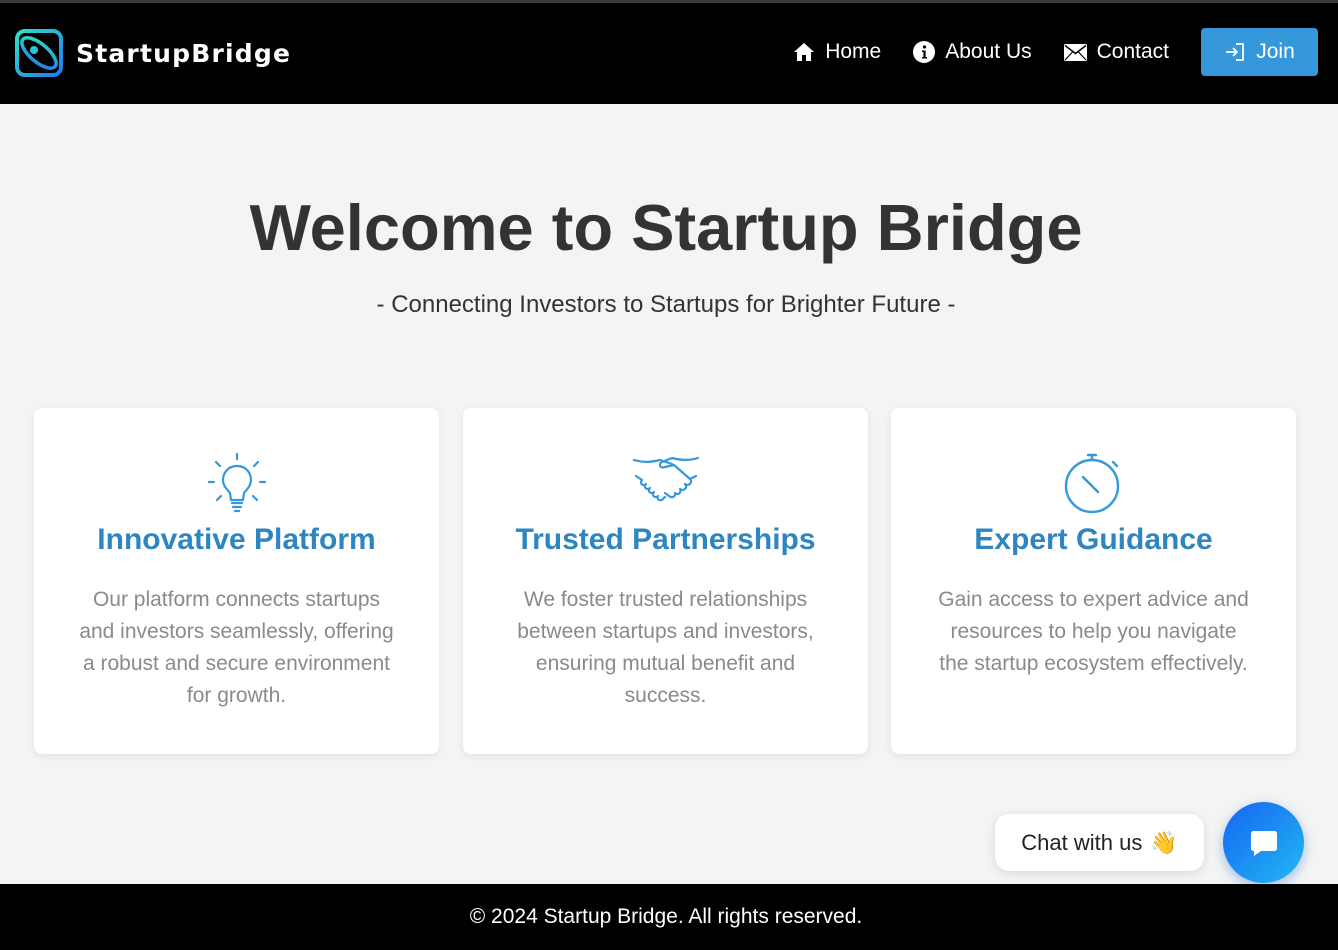 The image size is (1338, 950). I want to click on nav-home: Home, so click(837, 52).